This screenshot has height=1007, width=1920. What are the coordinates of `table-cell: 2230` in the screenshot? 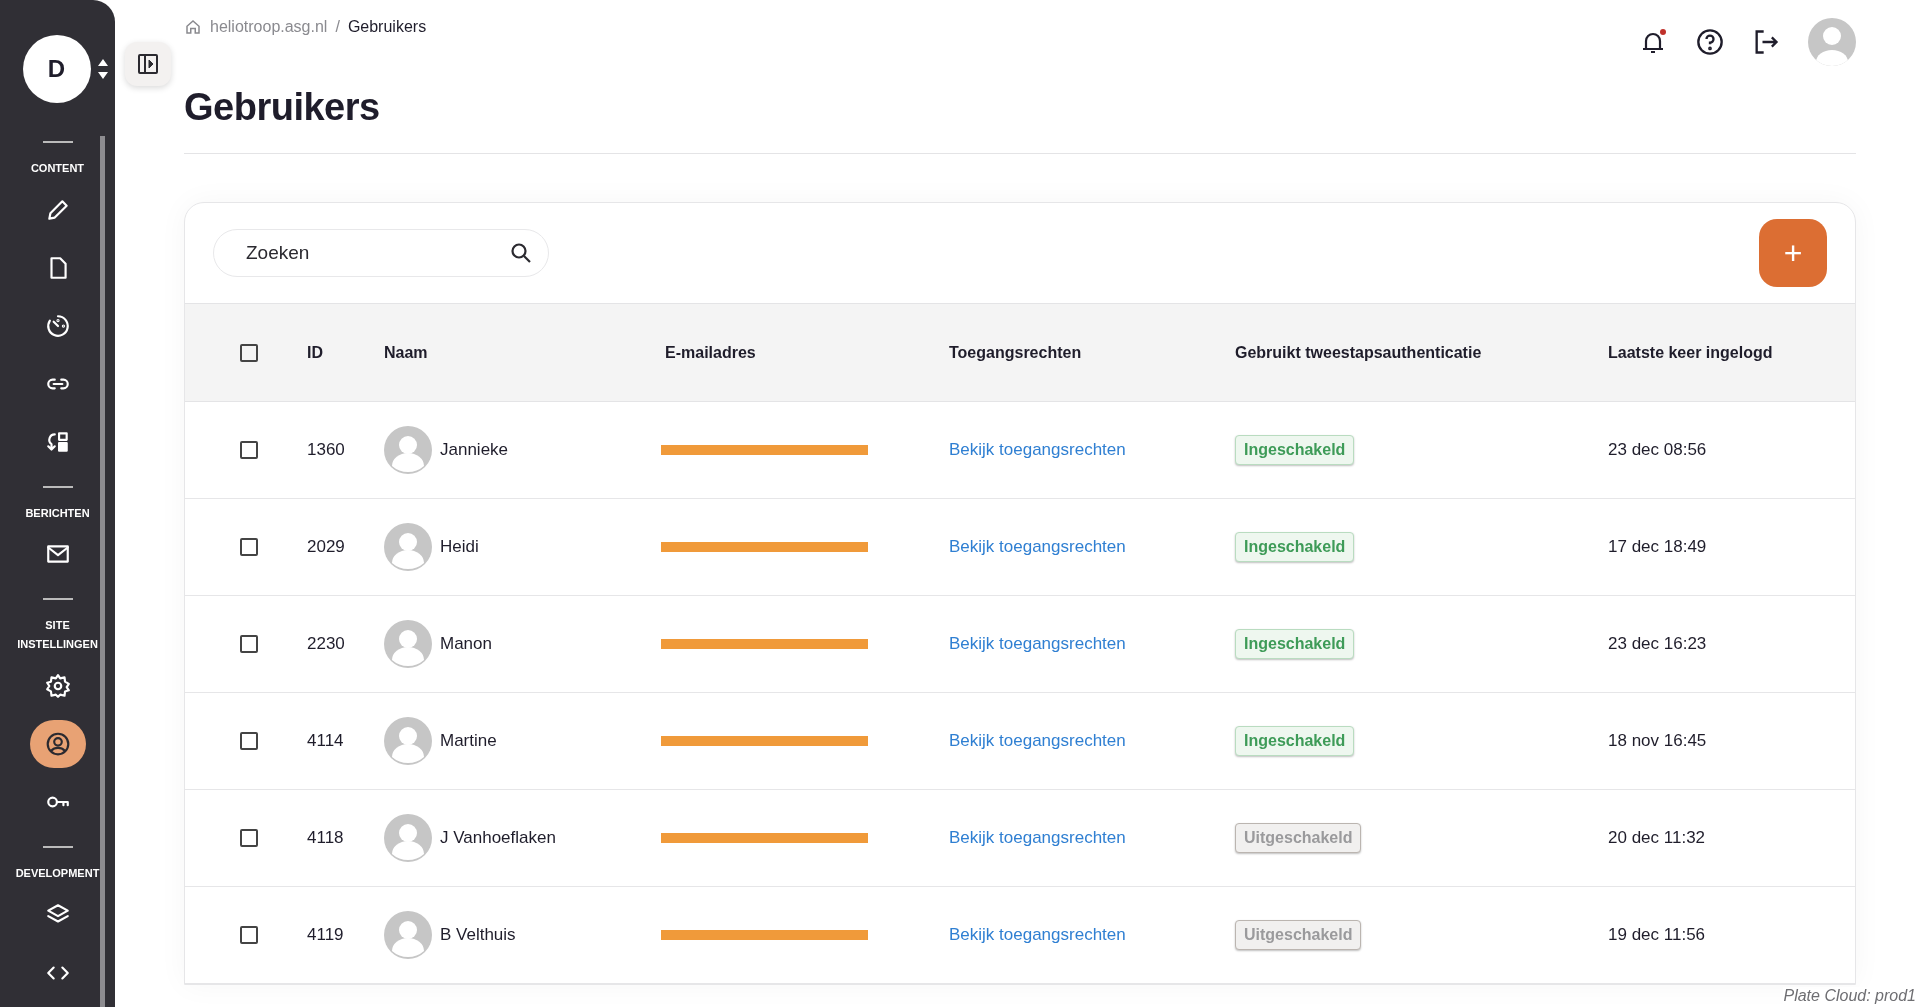 It's located at (326, 644).